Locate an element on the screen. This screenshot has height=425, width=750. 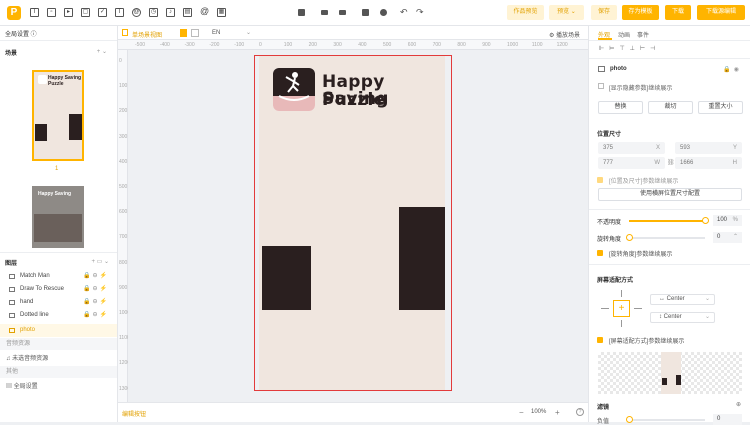
audio-item: ♫ 未选音频资源 is located at coordinates (27, 357).